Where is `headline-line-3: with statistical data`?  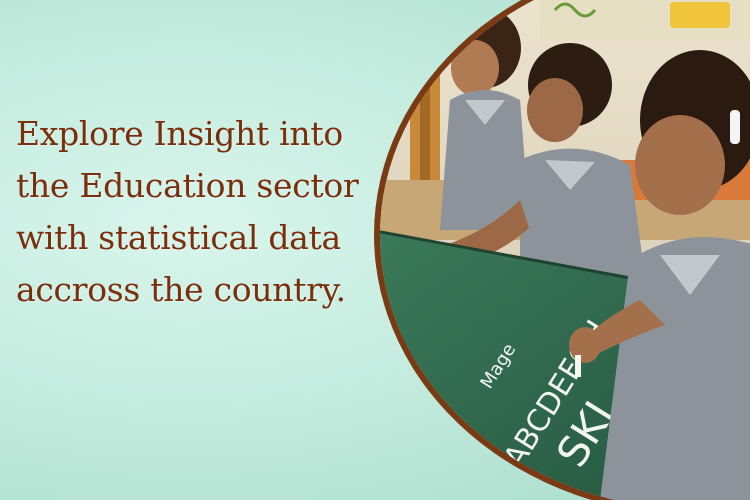
headline-line-3: with statistical data is located at coordinates (178, 237).